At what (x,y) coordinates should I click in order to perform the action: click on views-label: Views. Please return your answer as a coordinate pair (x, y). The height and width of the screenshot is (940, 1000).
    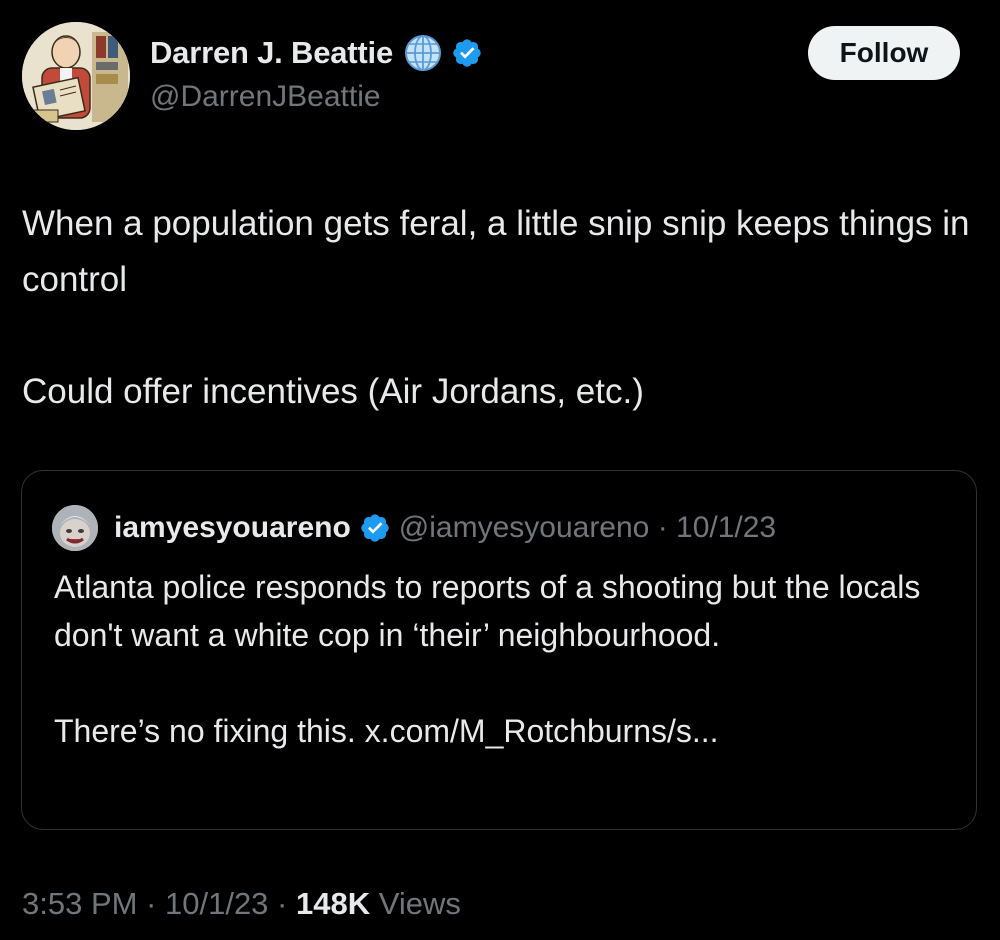
    Looking at the image, I should click on (415, 903).